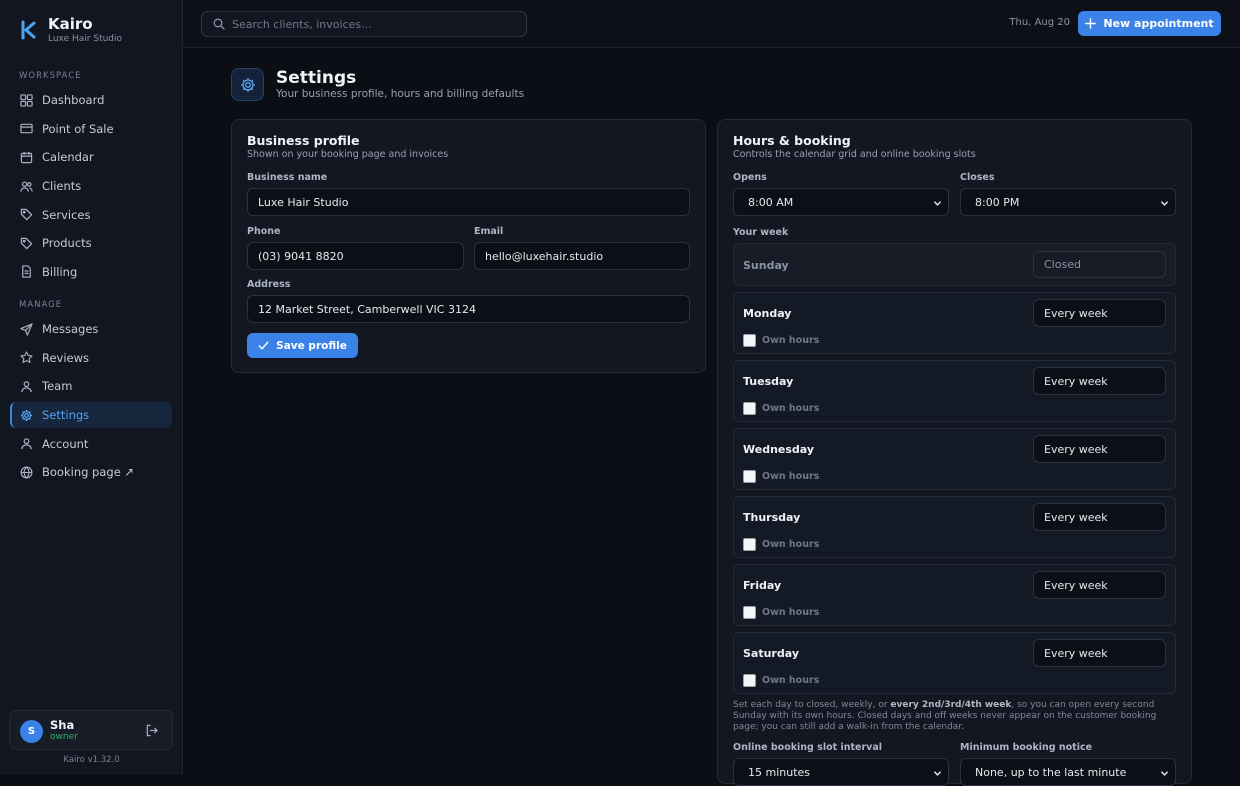 The width and height of the screenshot is (1240, 786). Describe the element at coordinates (954, 663) in the screenshot. I see `day-row-saturday: Saturday Every week Own hours` at that location.